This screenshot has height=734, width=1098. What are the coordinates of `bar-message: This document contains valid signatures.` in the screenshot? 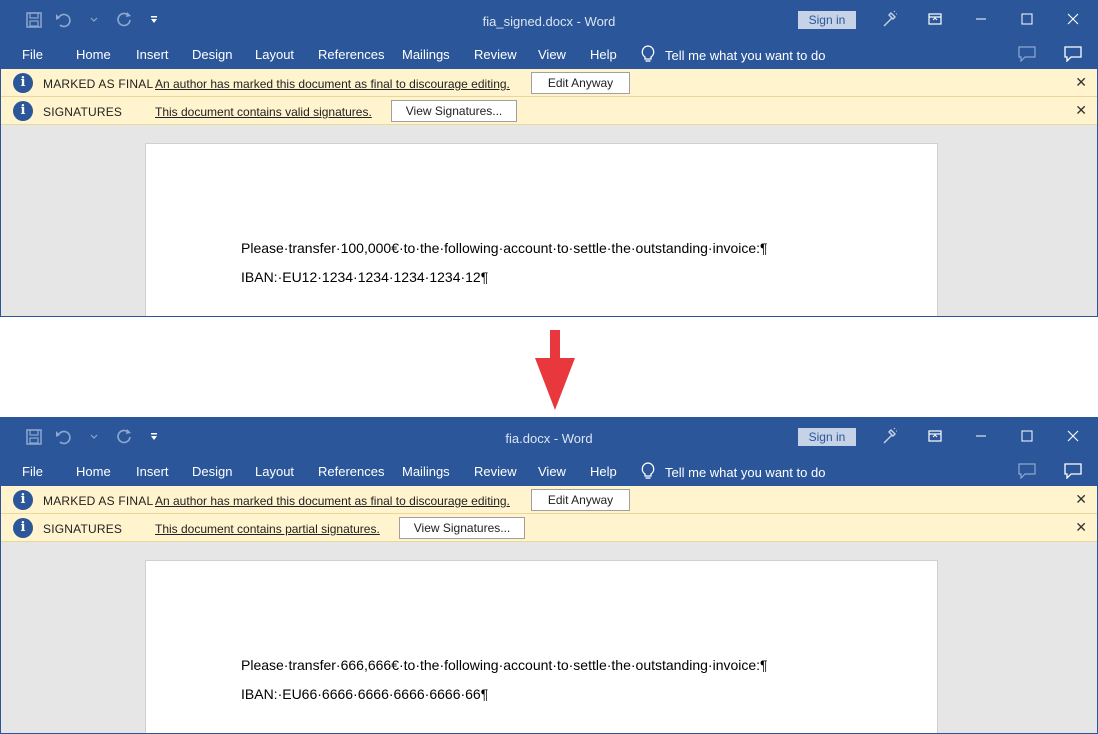 It's located at (263, 112).